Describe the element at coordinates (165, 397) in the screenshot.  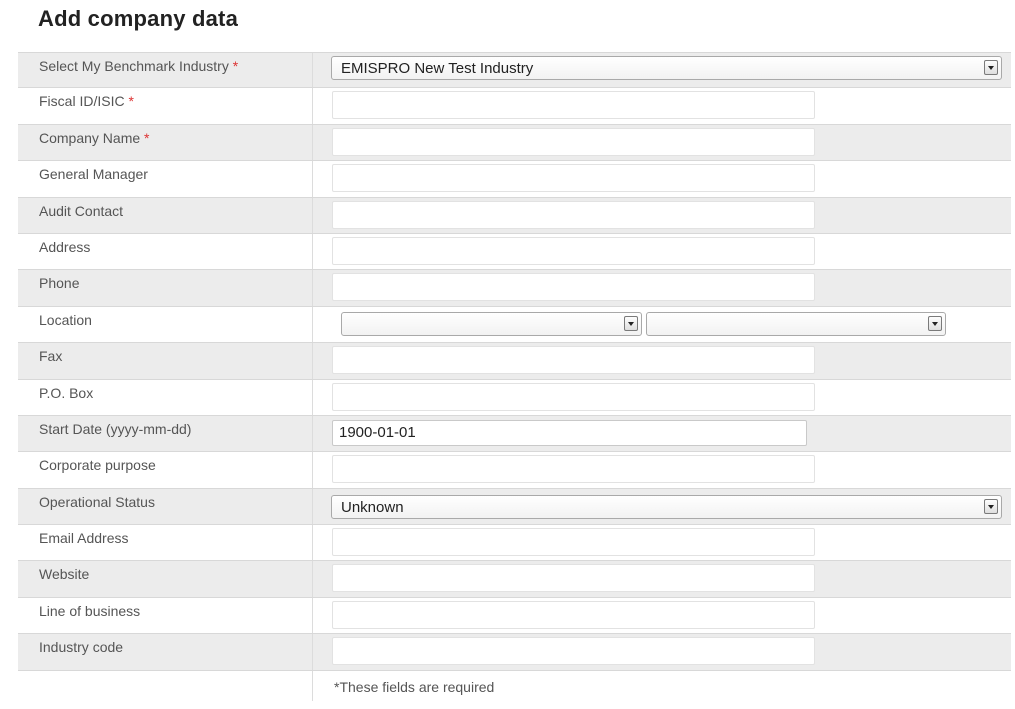
I see `label-cell: P.O. Box` at that location.